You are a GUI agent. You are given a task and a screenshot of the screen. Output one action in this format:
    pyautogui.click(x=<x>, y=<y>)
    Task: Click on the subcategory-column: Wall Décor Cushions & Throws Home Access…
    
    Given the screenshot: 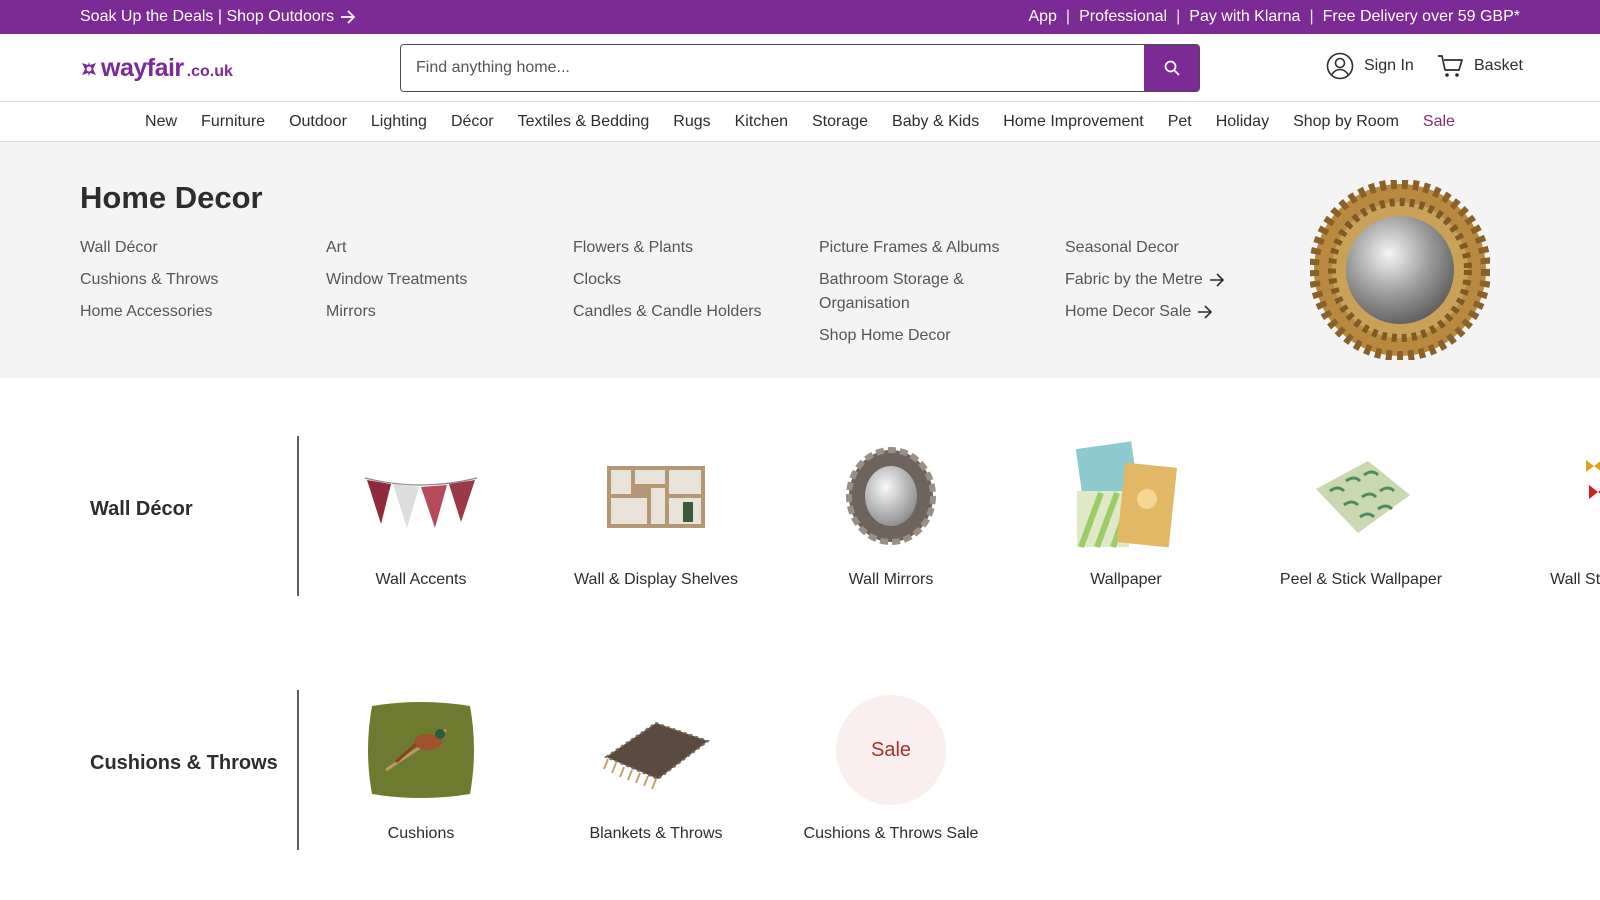 What is the action you would take?
    pyautogui.click(x=197, y=284)
    